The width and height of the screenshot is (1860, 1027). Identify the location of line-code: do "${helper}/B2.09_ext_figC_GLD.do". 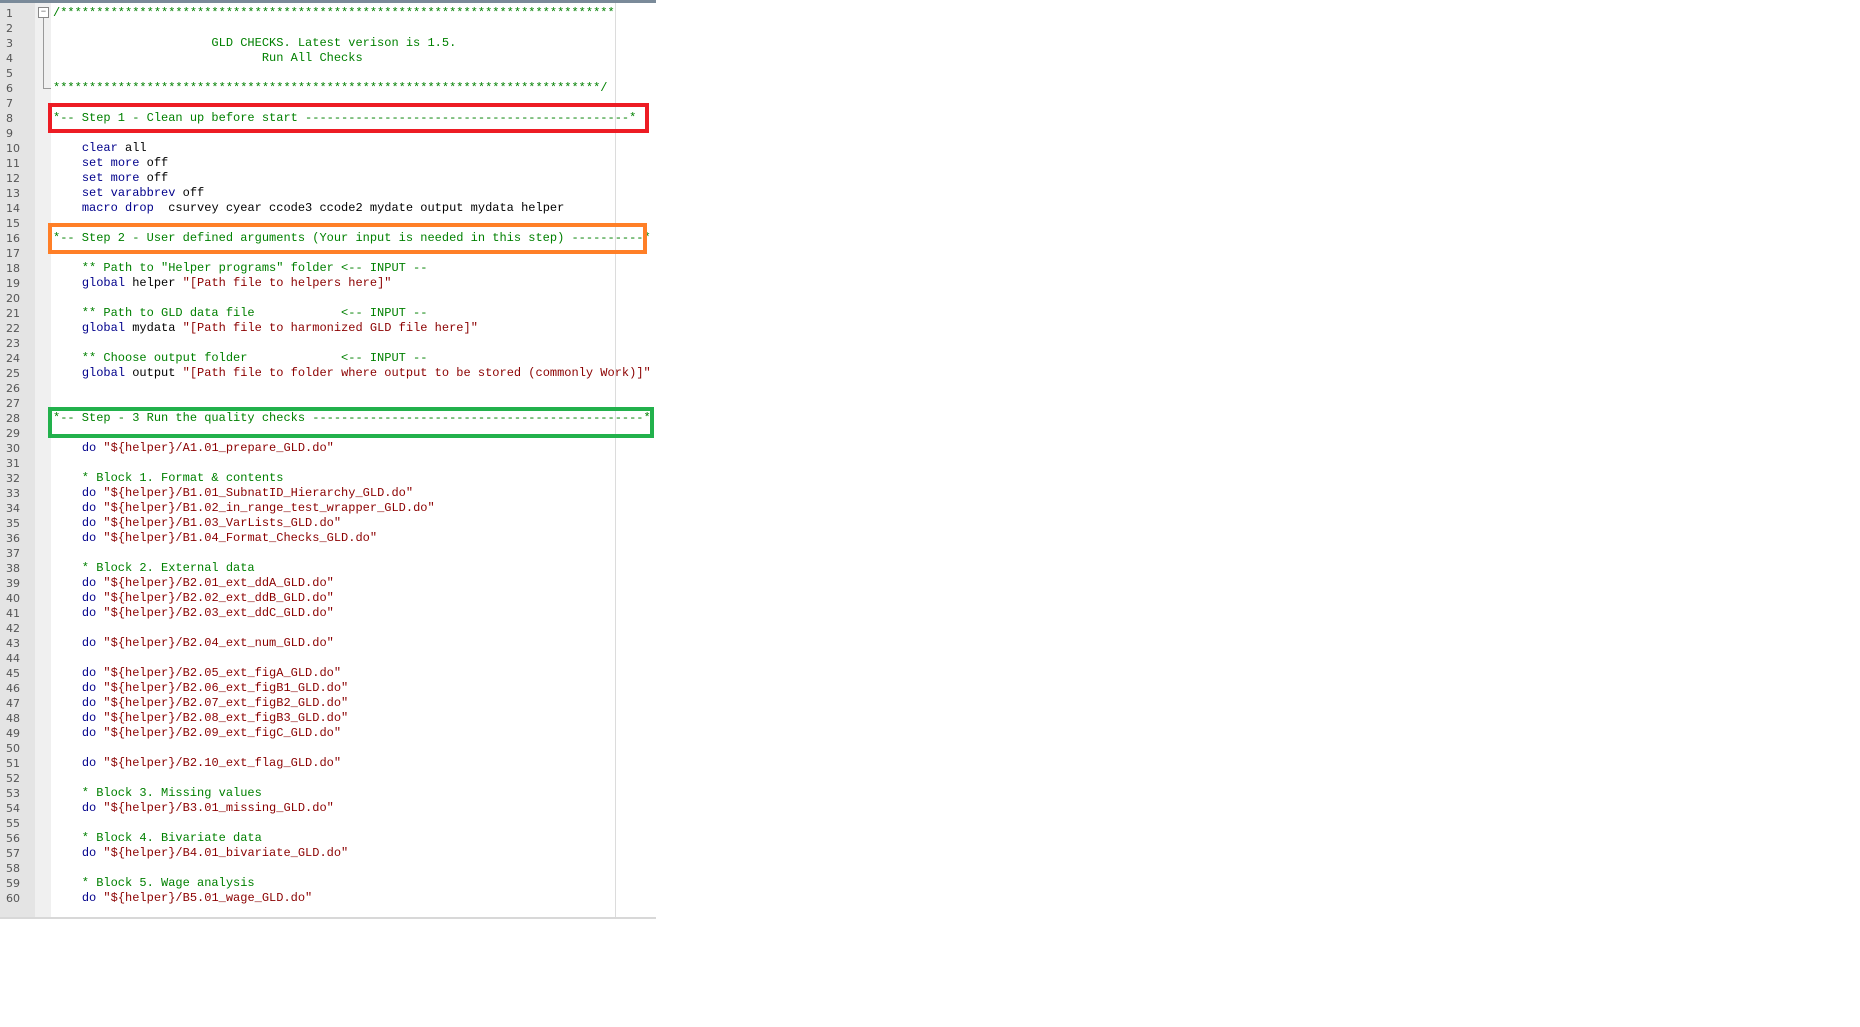
(197, 733).